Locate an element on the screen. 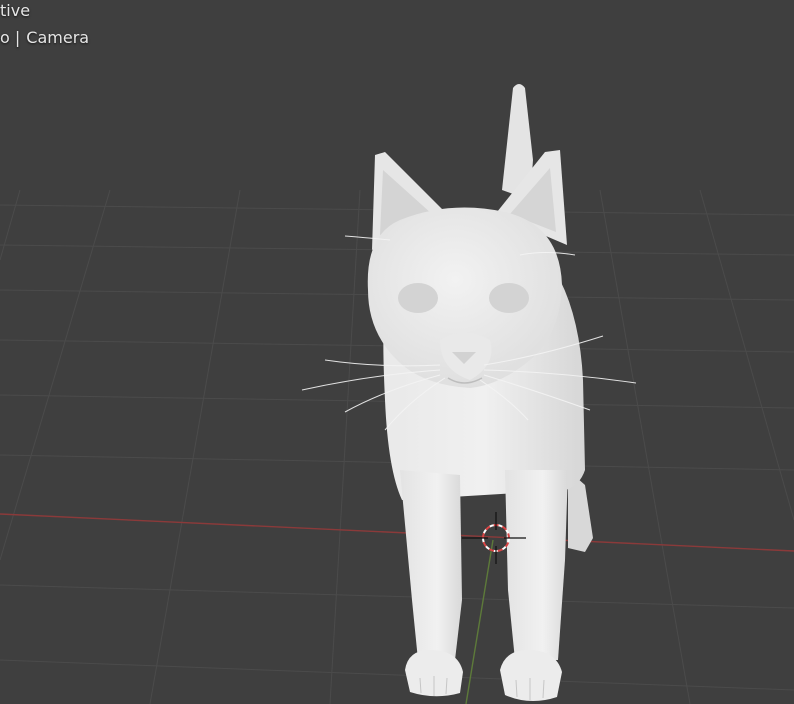 Image resolution: width=794 pixels, height=704 pixels. cat-eye-left is located at coordinates (418, 298).